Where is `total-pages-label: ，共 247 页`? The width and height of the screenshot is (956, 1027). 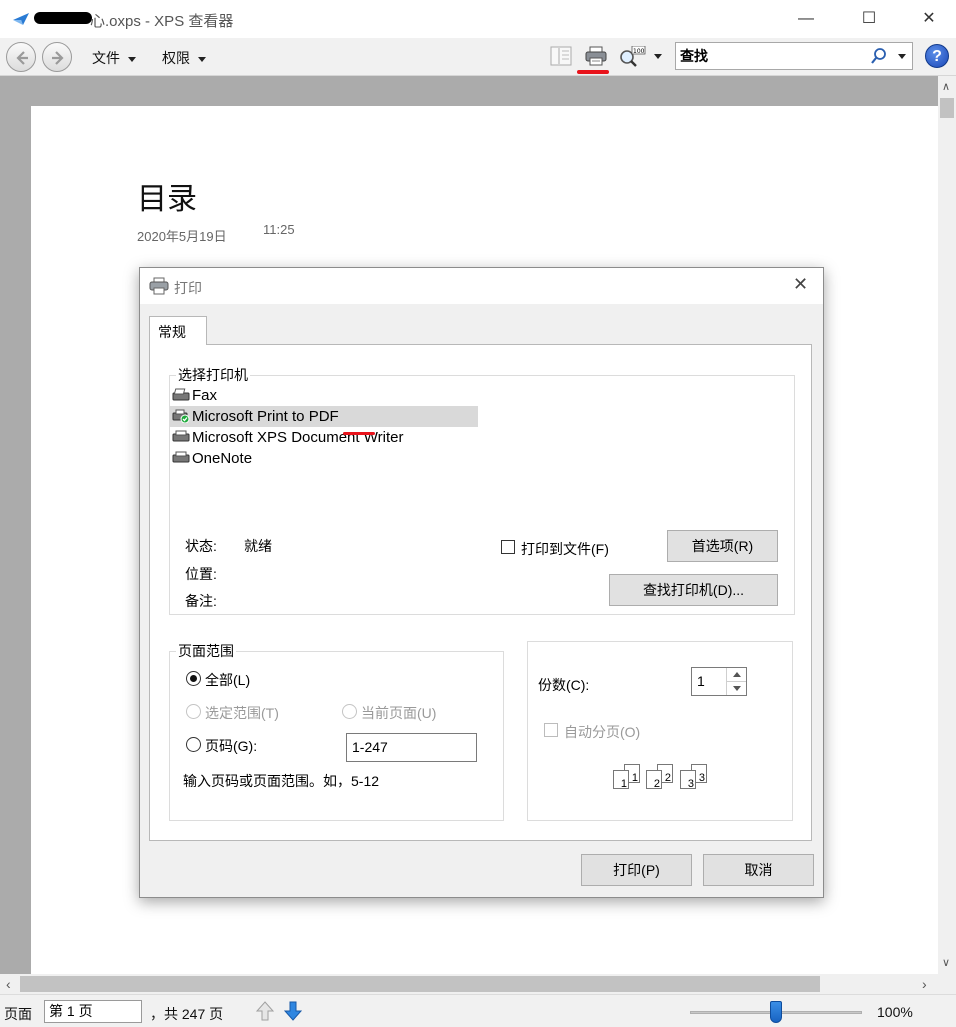 total-pages-label: ，共 247 页 is located at coordinates (187, 1014).